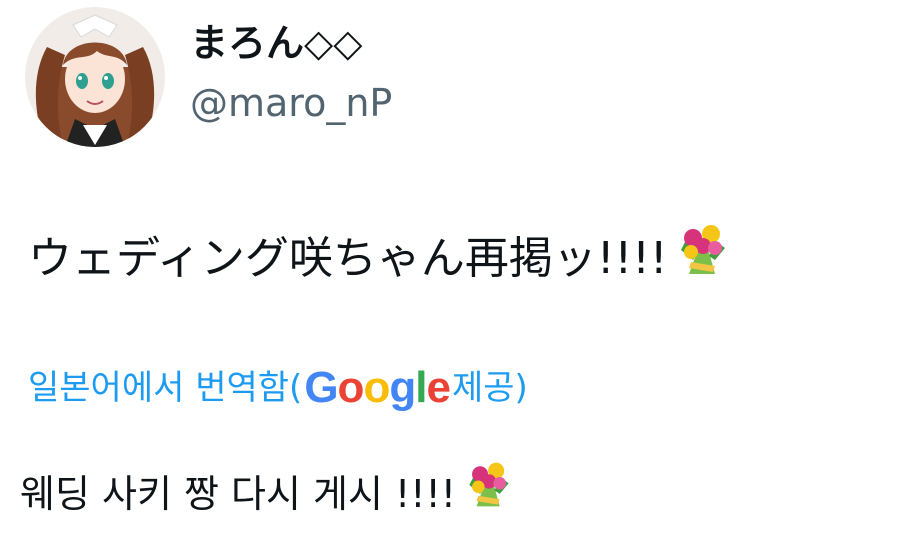 The width and height of the screenshot is (900, 541). Describe the element at coordinates (489, 388) in the screenshot. I see `translation-suffix: 제공)` at that location.